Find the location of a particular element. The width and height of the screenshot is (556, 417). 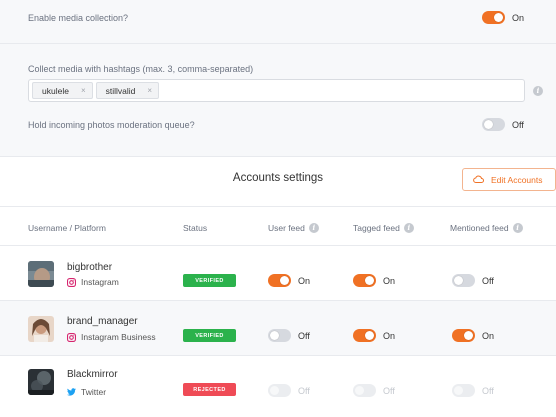

column-header-username: Username / Platform is located at coordinates (67, 228).